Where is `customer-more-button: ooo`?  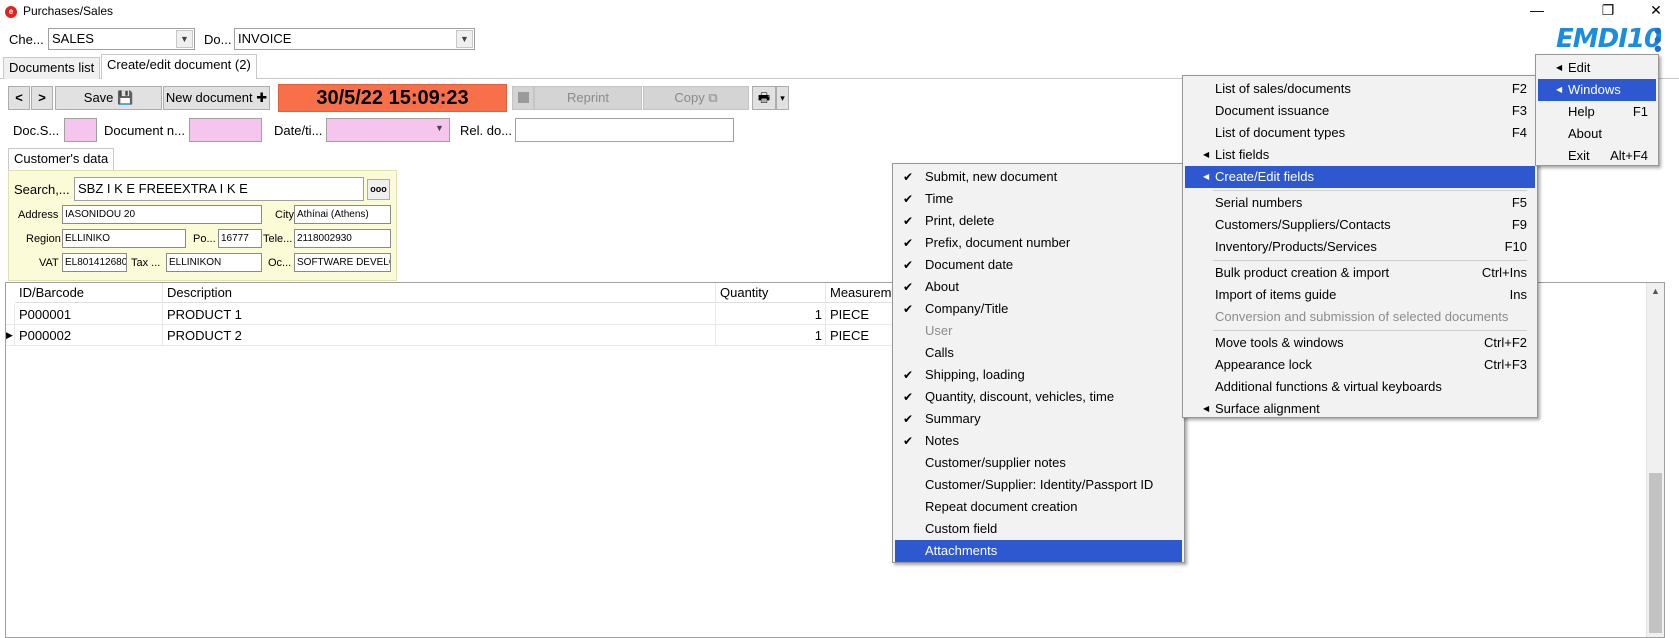 customer-more-button: ooo is located at coordinates (378, 189).